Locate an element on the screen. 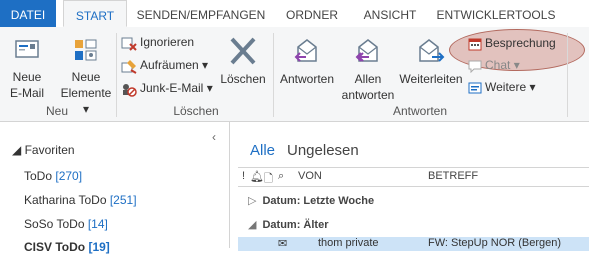  importance-col-icon: ! is located at coordinates (243, 176).